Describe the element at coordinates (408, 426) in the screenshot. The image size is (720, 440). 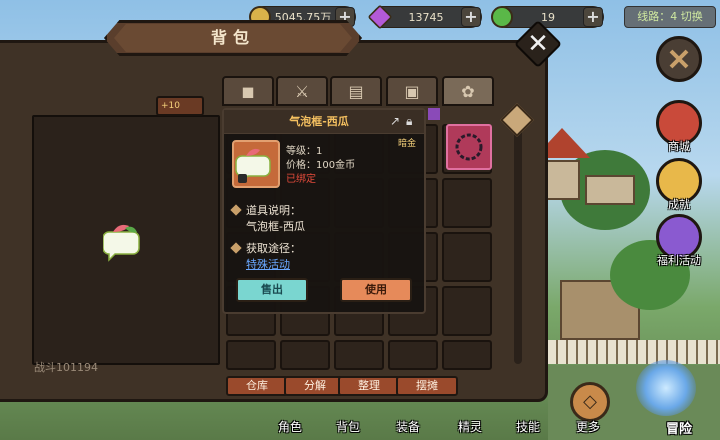
I see `nav-equip: 装备` at that location.